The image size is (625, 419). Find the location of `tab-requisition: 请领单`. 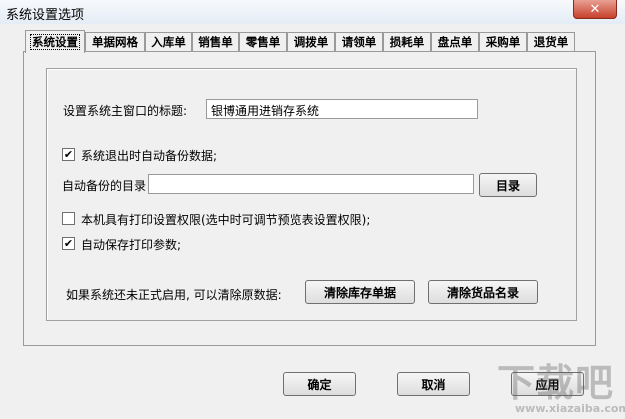

tab-requisition: 请领单 is located at coordinates (359, 41).